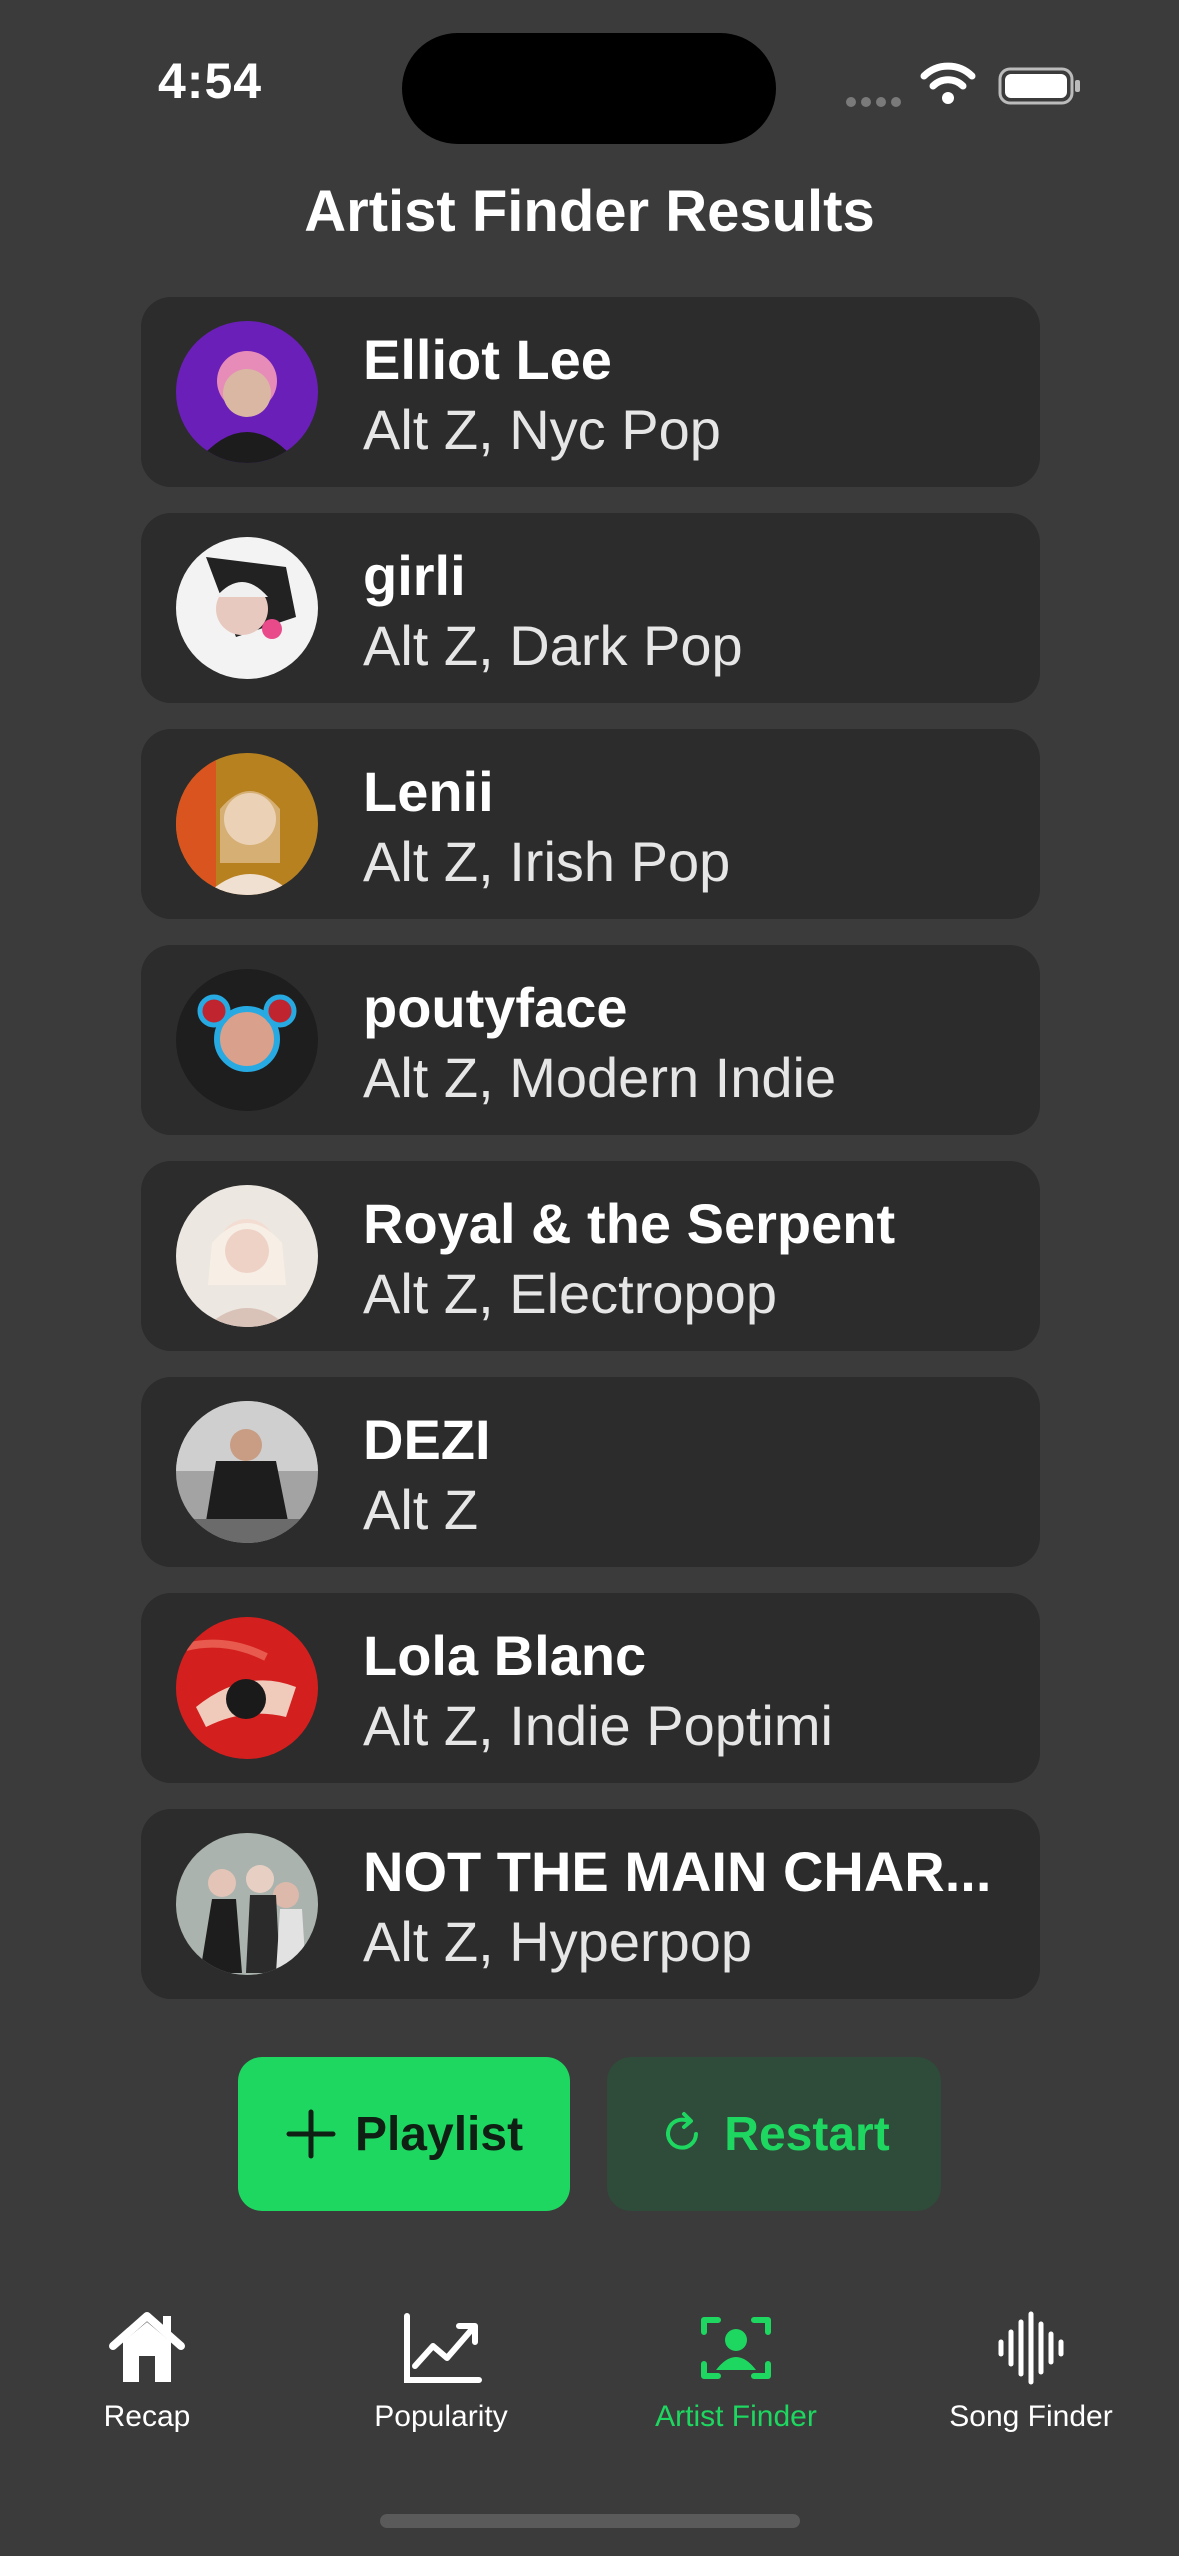 The image size is (1179, 2556). What do you see at coordinates (876, 100) in the screenshot?
I see `signal-icon` at bounding box center [876, 100].